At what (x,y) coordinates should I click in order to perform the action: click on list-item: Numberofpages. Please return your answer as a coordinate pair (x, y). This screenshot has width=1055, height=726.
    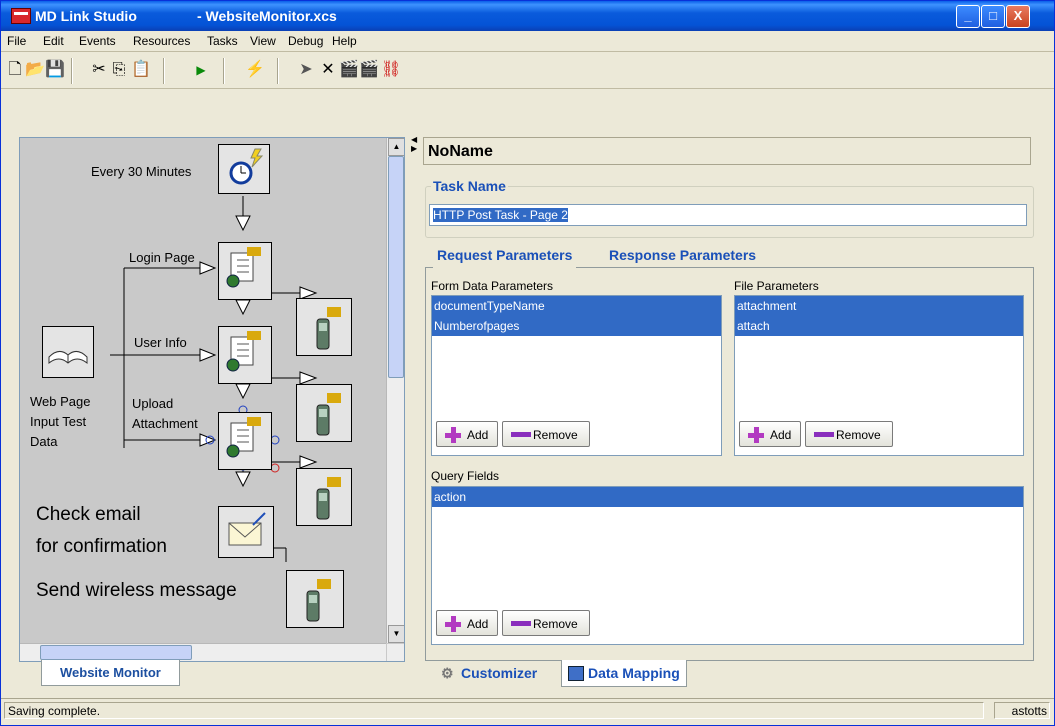
    Looking at the image, I should click on (576, 326).